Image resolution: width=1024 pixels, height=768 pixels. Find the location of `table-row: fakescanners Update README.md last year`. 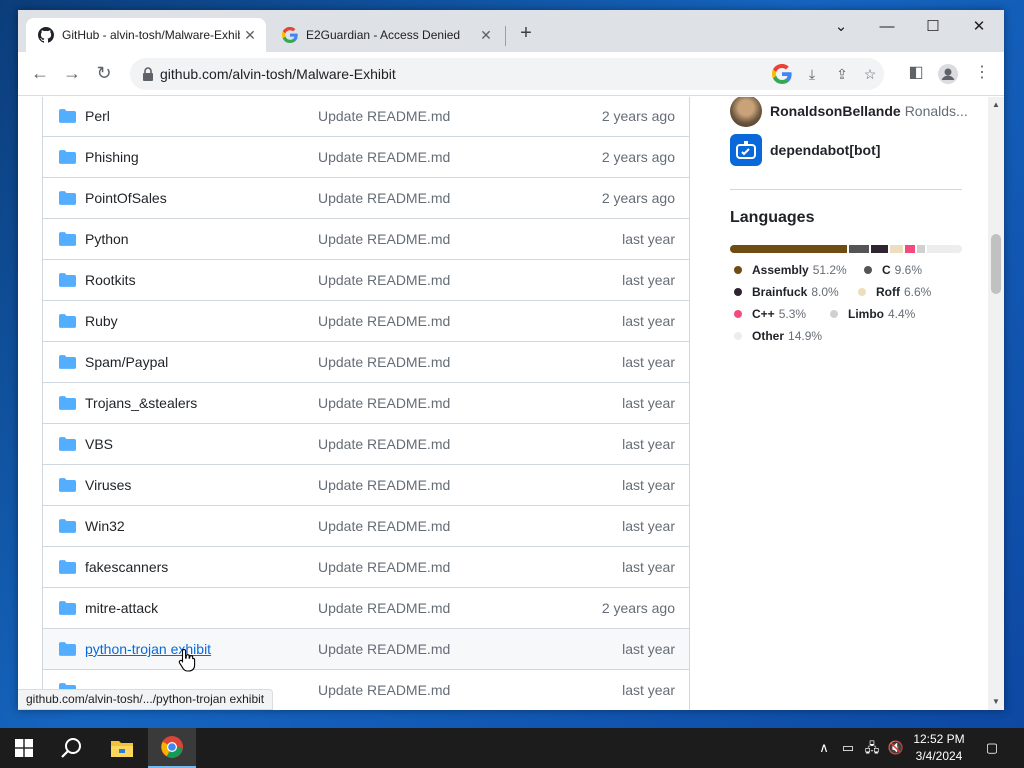

table-row: fakescanners Update README.md last year is located at coordinates (366, 567).